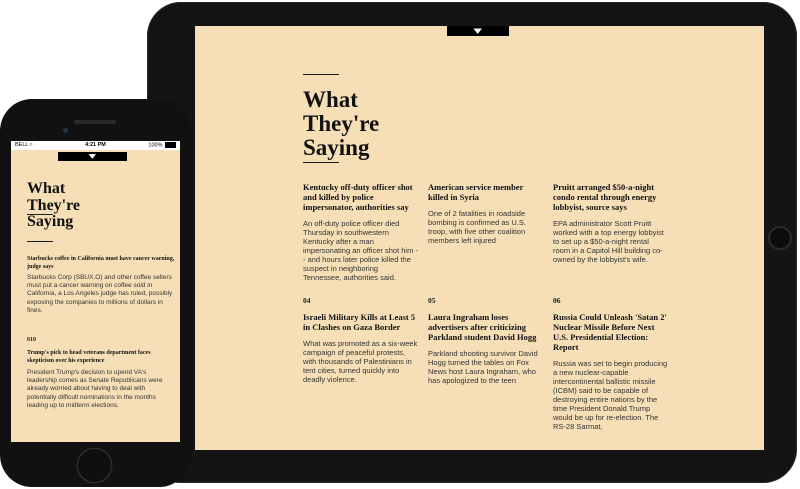 This screenshot has width=800, height=489. What do you see at coordinates (95, 145) in the screenshot?
I see `status-bar: BELL ≈ 4:21 PM 100%` at bounding box center [95, 145].